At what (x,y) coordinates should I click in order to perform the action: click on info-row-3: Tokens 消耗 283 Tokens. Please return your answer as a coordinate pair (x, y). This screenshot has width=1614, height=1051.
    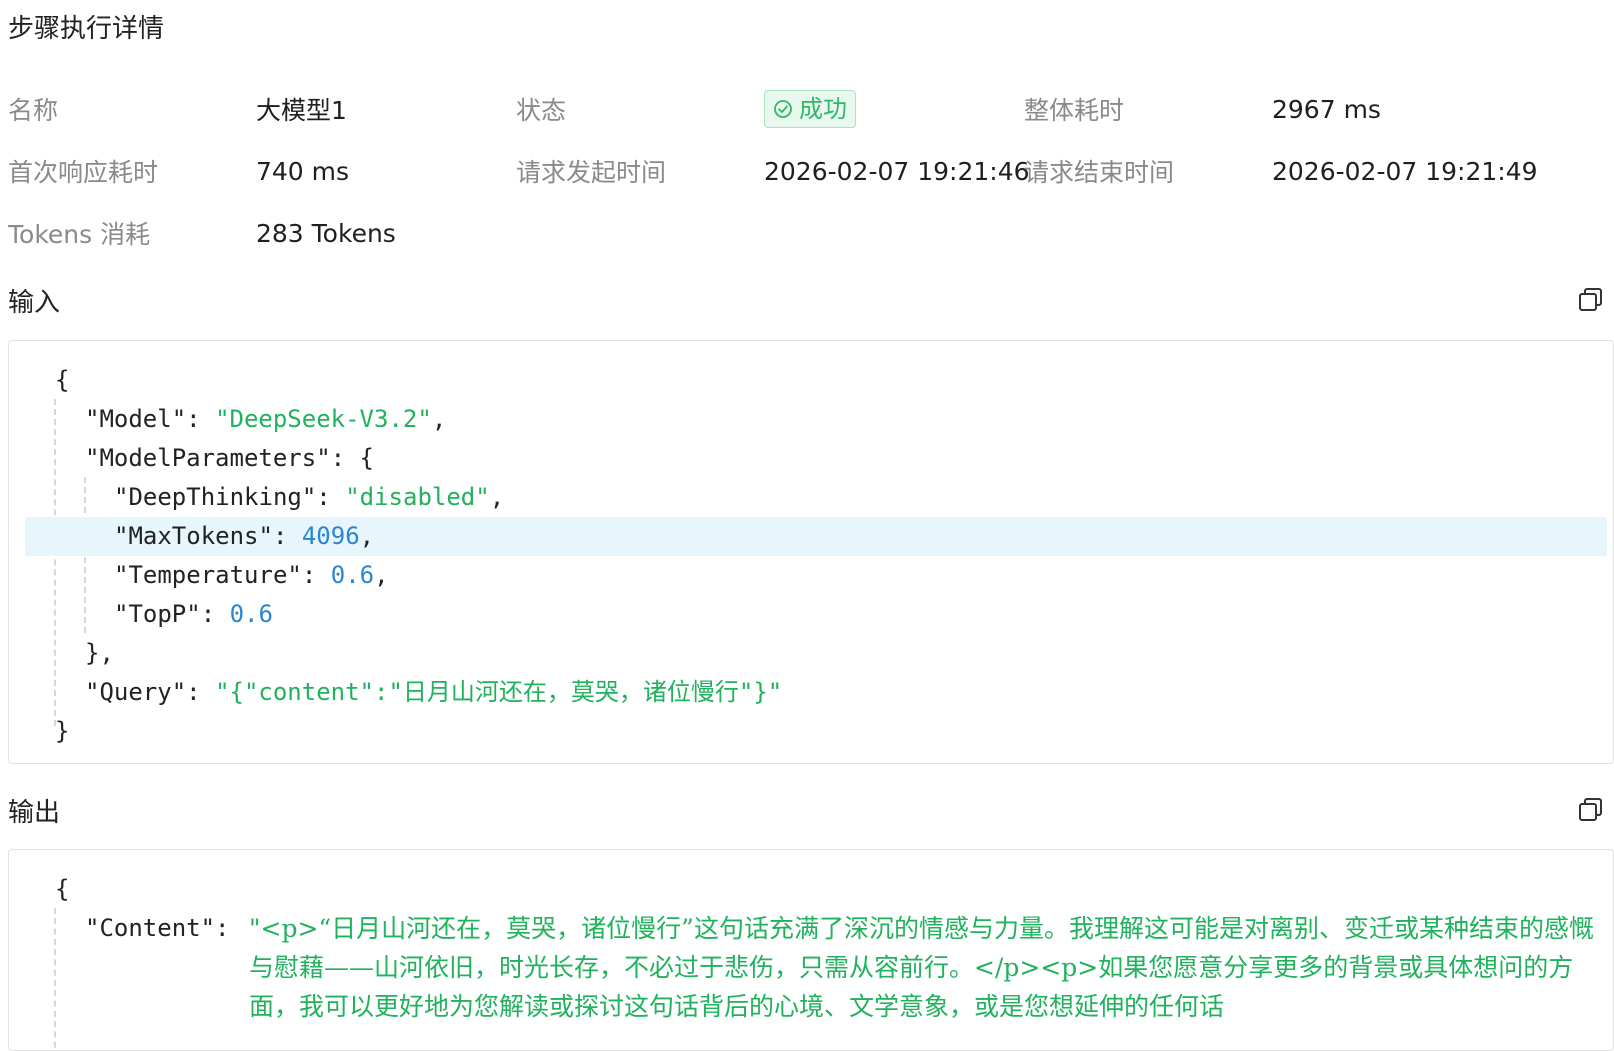
    Looking at the image, I should click on (798, 233).